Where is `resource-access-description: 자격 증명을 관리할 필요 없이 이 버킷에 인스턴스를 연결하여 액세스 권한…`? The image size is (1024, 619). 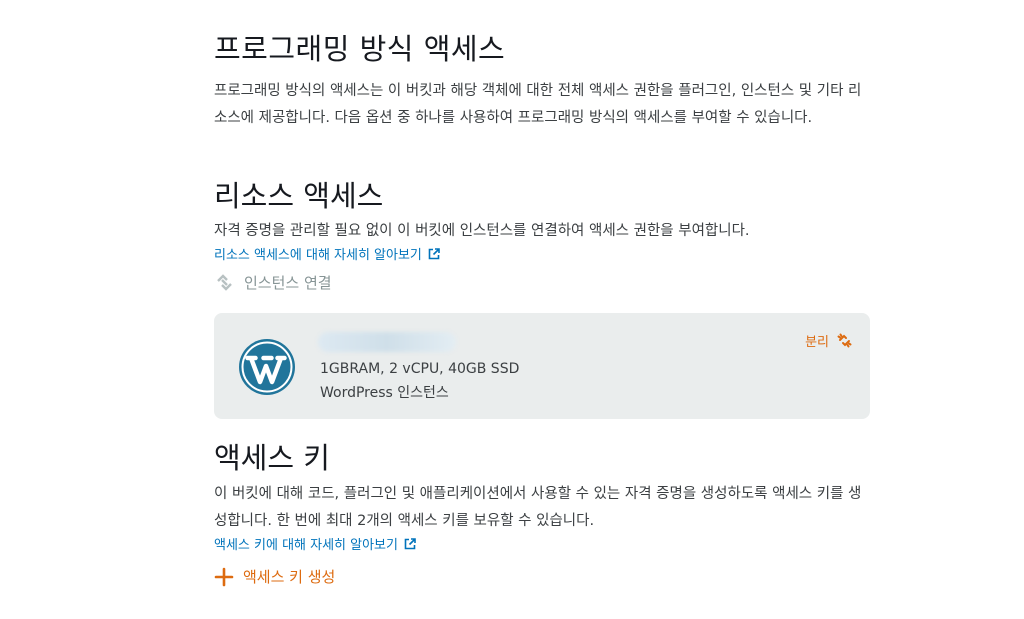 resource-access-description: 자격 증명을 관리할 필요 없이 이 버킷에 인스턴스를 연결하여 액세스 권한… is located at coordinates (482, 231).